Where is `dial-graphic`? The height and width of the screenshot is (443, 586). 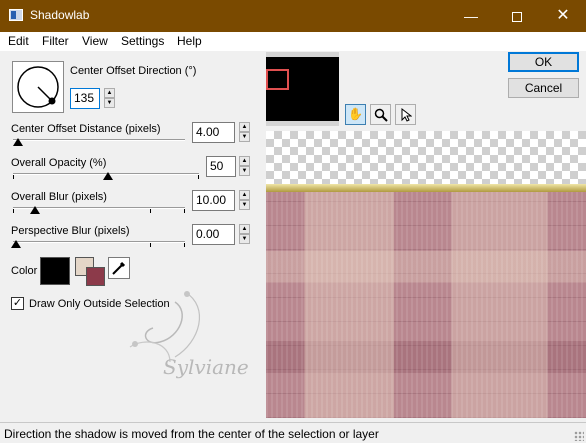
dial-graphic is located at coordinates (38, 87).